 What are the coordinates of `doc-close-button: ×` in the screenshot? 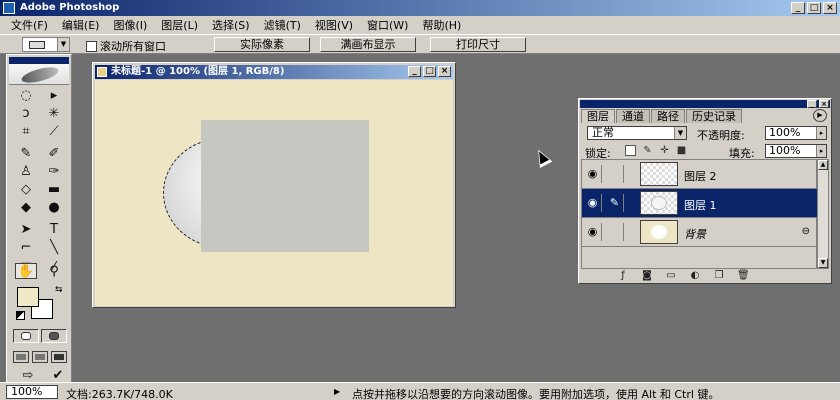 It's located at (444, 71).